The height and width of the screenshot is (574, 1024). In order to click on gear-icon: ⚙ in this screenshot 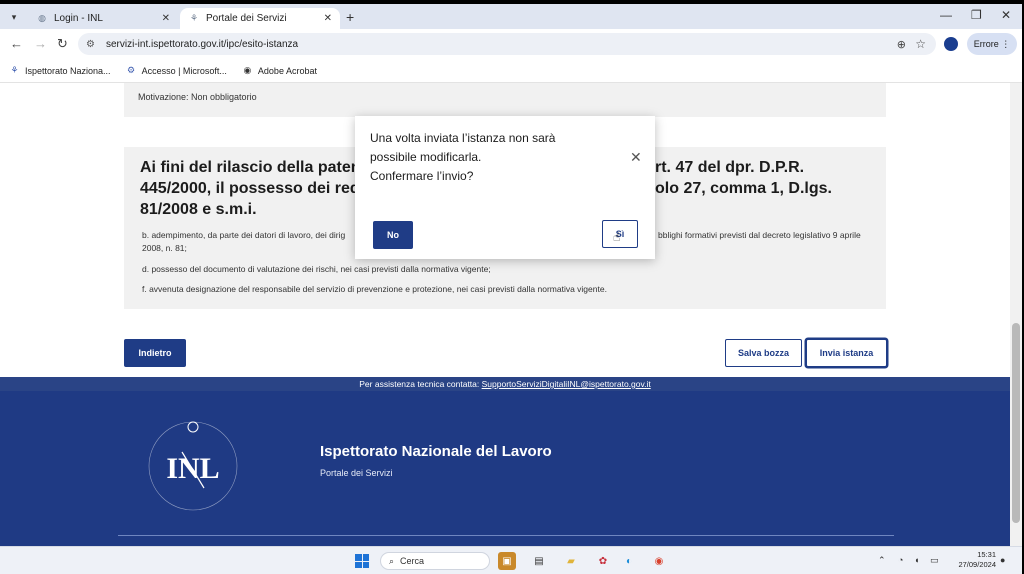, I will do `click(131, 70)`.